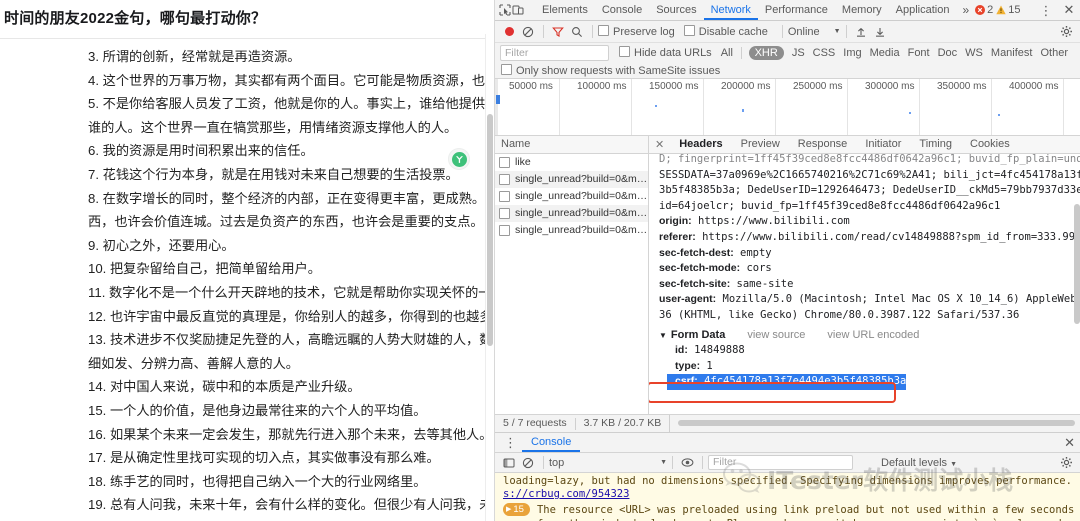 This screenshot has height=521, width=1080. What do you see at coordinates (990, 10) in the screenshot?
I see `error-count: 2` at bounding box center [990, 10].